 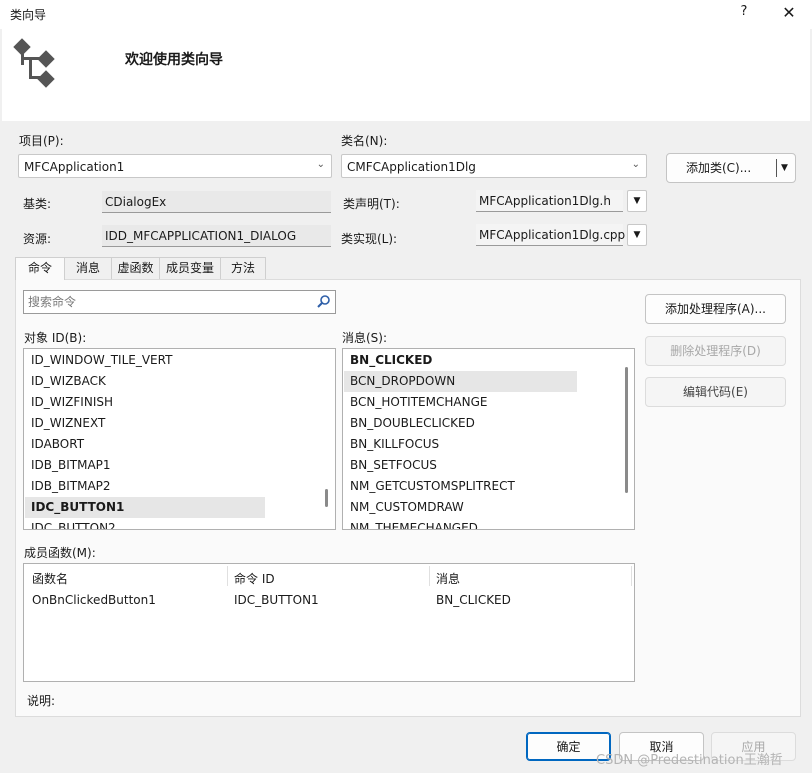 What do you see at coordinates (28, 15) in the screenshot?
I see `window-title: 类向导` at bounding box center [28, 15].